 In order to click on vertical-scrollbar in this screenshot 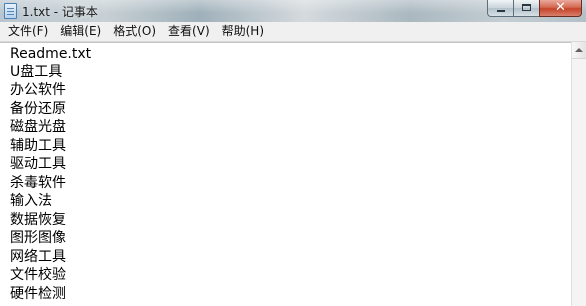, I will do `click(578, 174)`.